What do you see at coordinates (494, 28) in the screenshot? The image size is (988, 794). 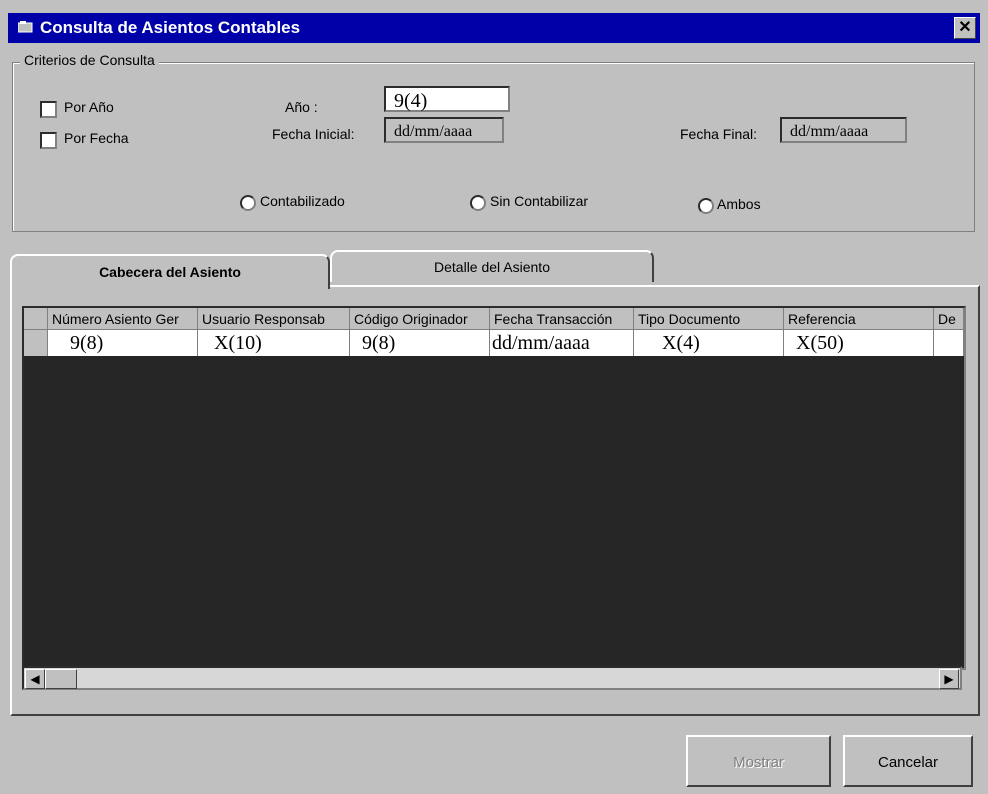 I see `title-bar: Consulta de Asientos Contables ✕` at bounding box center [494, 28].